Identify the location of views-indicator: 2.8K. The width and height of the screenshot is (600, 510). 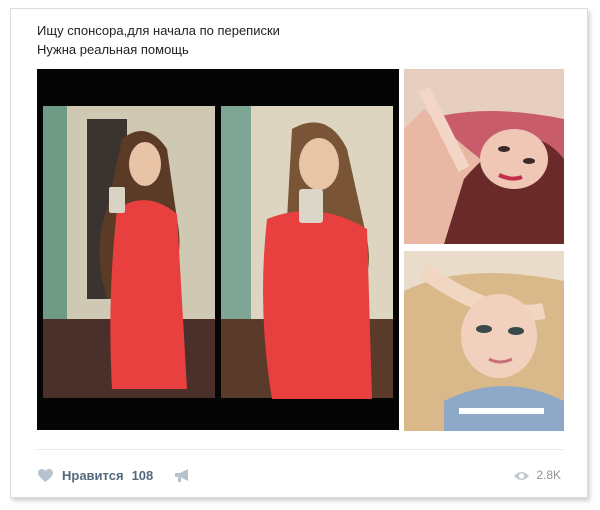
(537, 475).